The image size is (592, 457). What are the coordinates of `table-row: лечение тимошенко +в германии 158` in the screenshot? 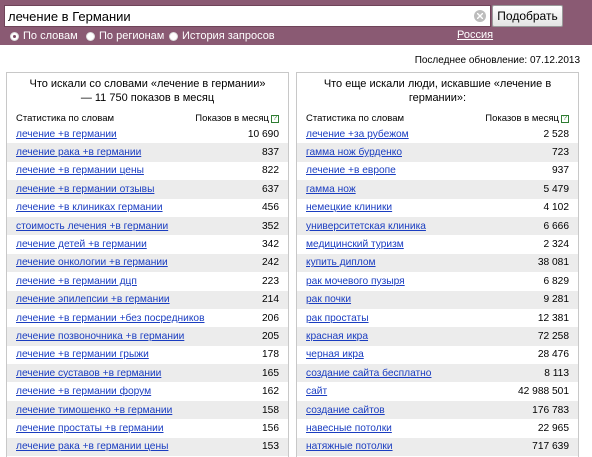 It's located at (147, 410).